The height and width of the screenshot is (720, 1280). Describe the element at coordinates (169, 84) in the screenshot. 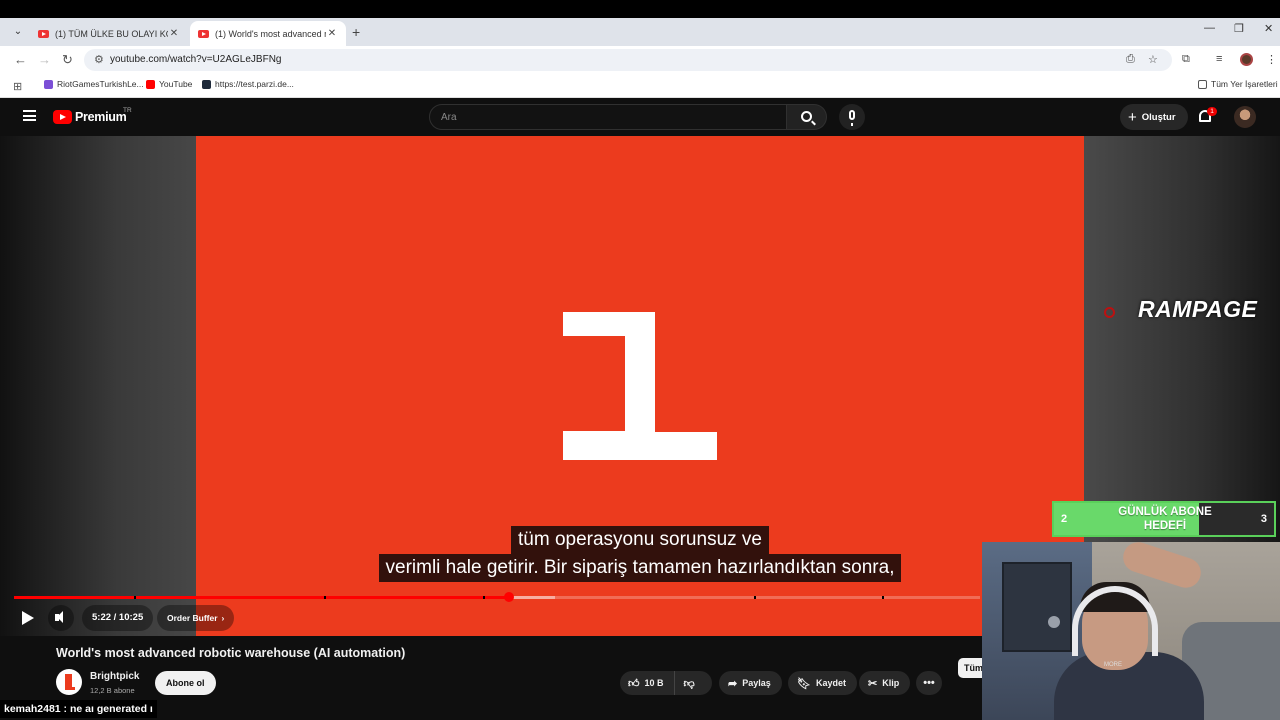

I see `bookmark-item: YouTube` at that location.